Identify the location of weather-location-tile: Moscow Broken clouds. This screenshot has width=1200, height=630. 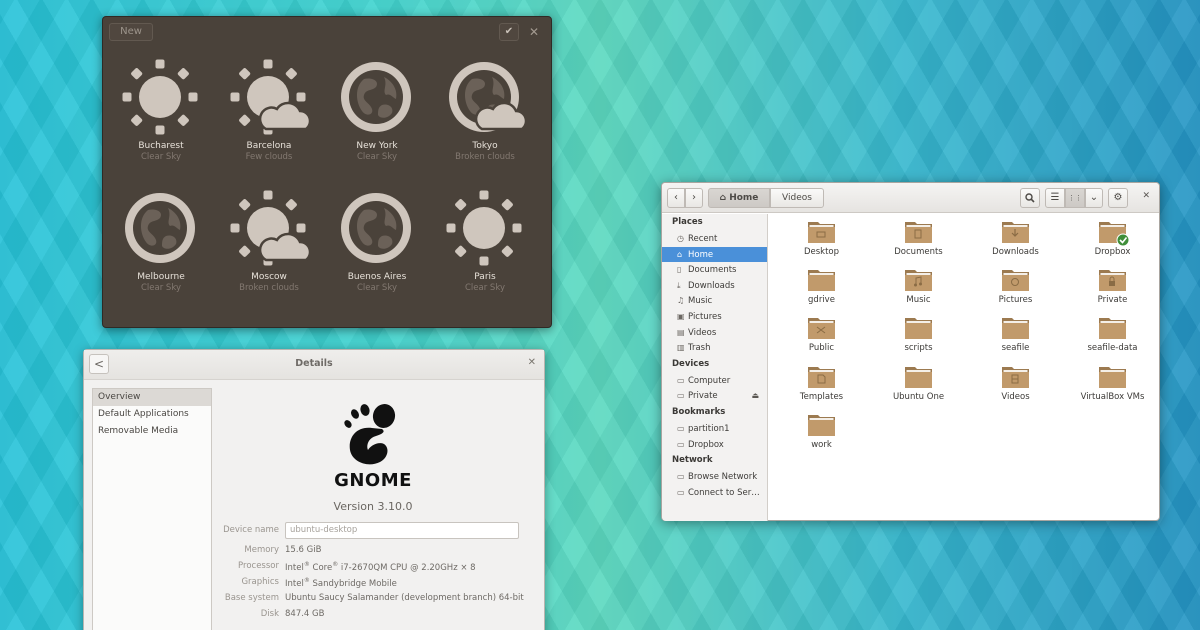
(269, 244).